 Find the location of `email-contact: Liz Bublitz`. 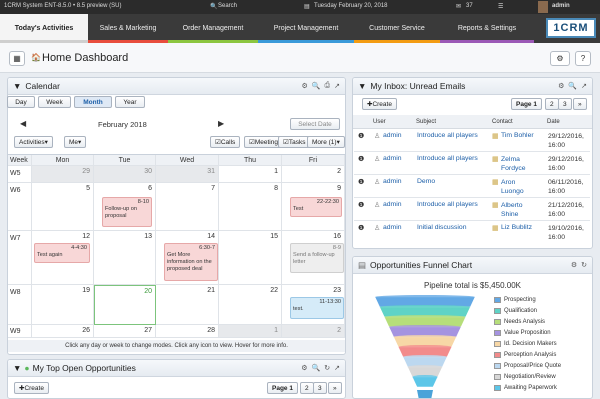

email-contact: Liz Bublitz is located at coordinates (523, 227).